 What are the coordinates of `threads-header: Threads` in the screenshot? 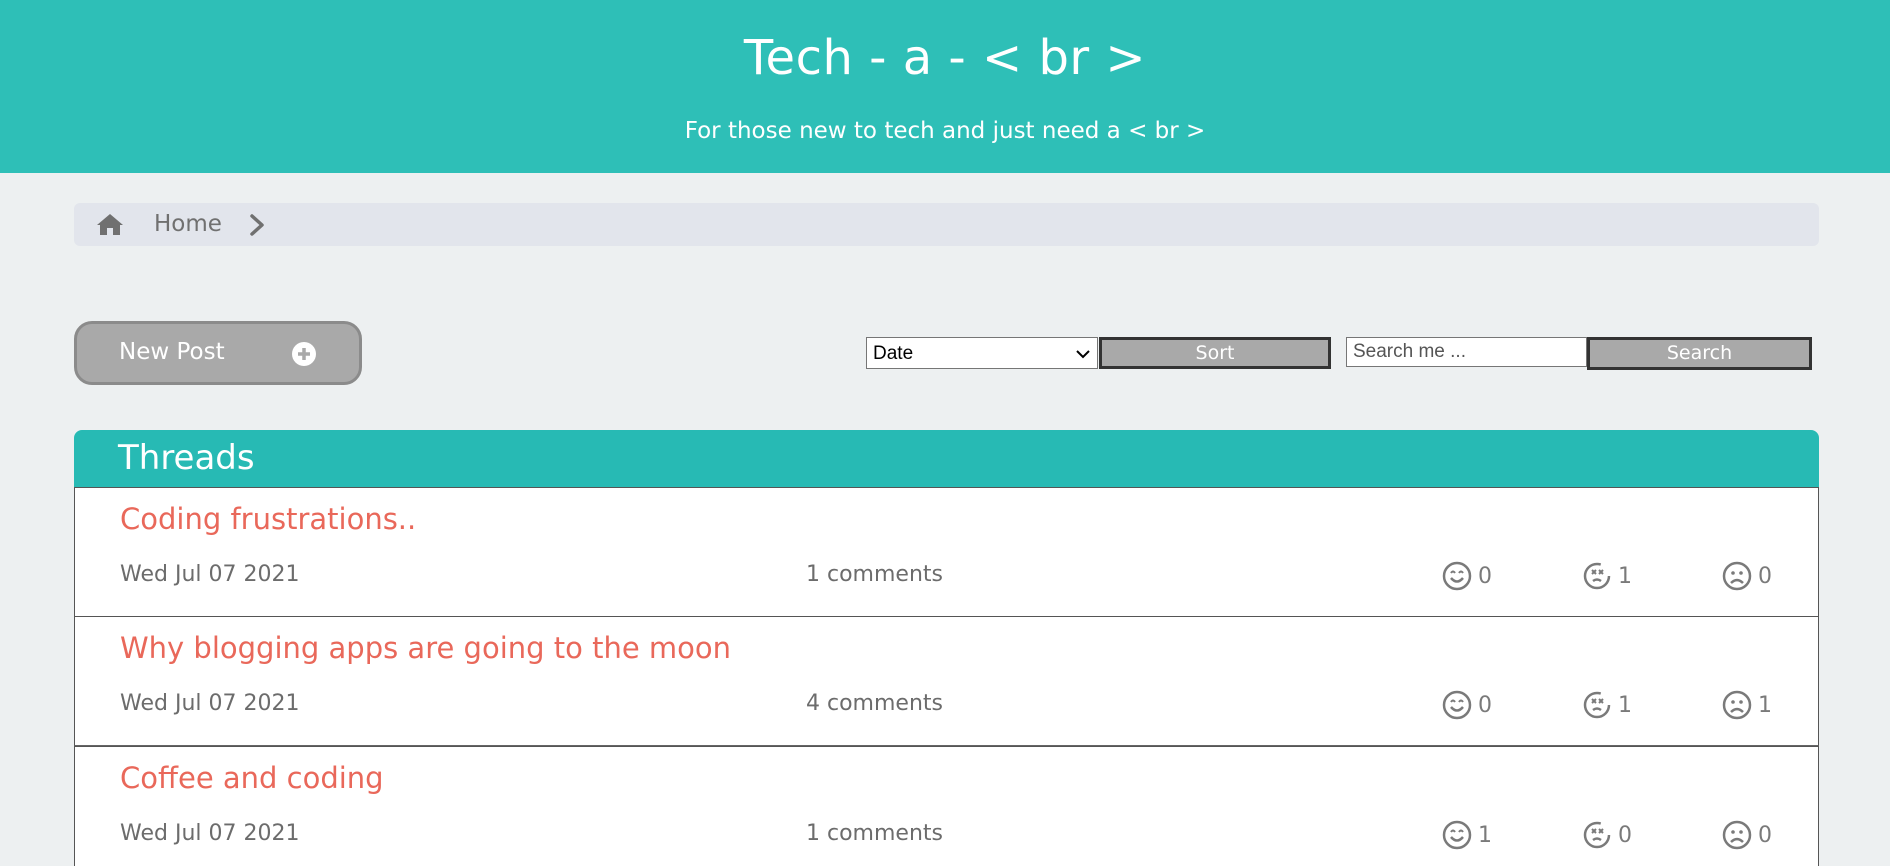 It's located at (946, 459).